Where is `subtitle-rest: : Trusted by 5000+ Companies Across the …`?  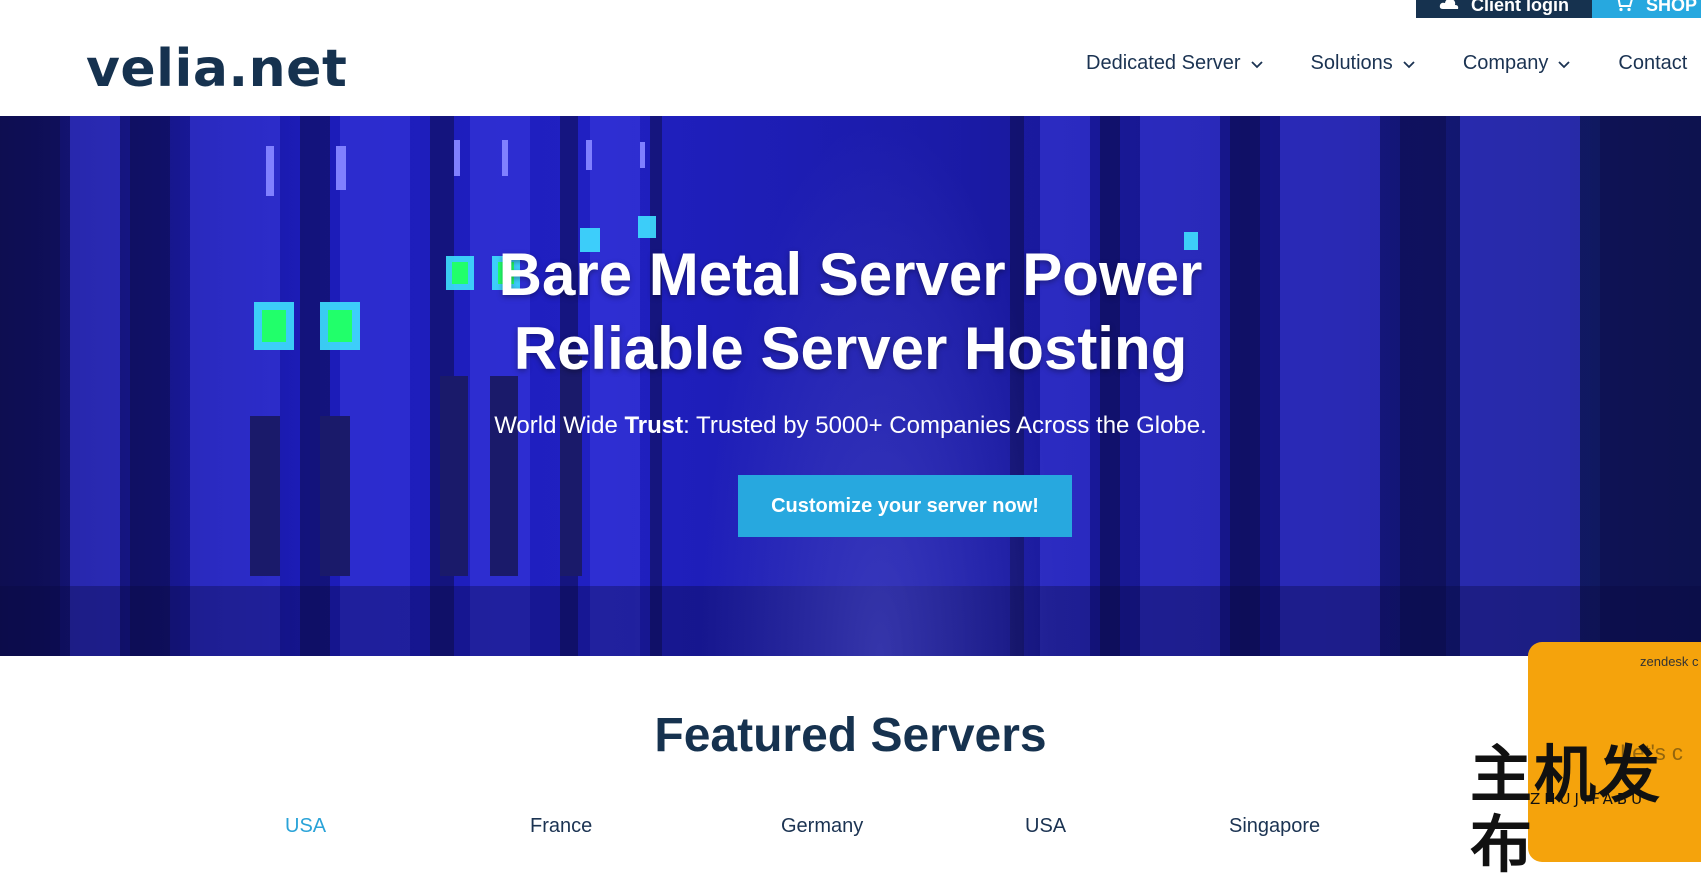
subtitle-rest: : Trusted by 5000+ Companies Across the … is located at coordinates (945, 425).